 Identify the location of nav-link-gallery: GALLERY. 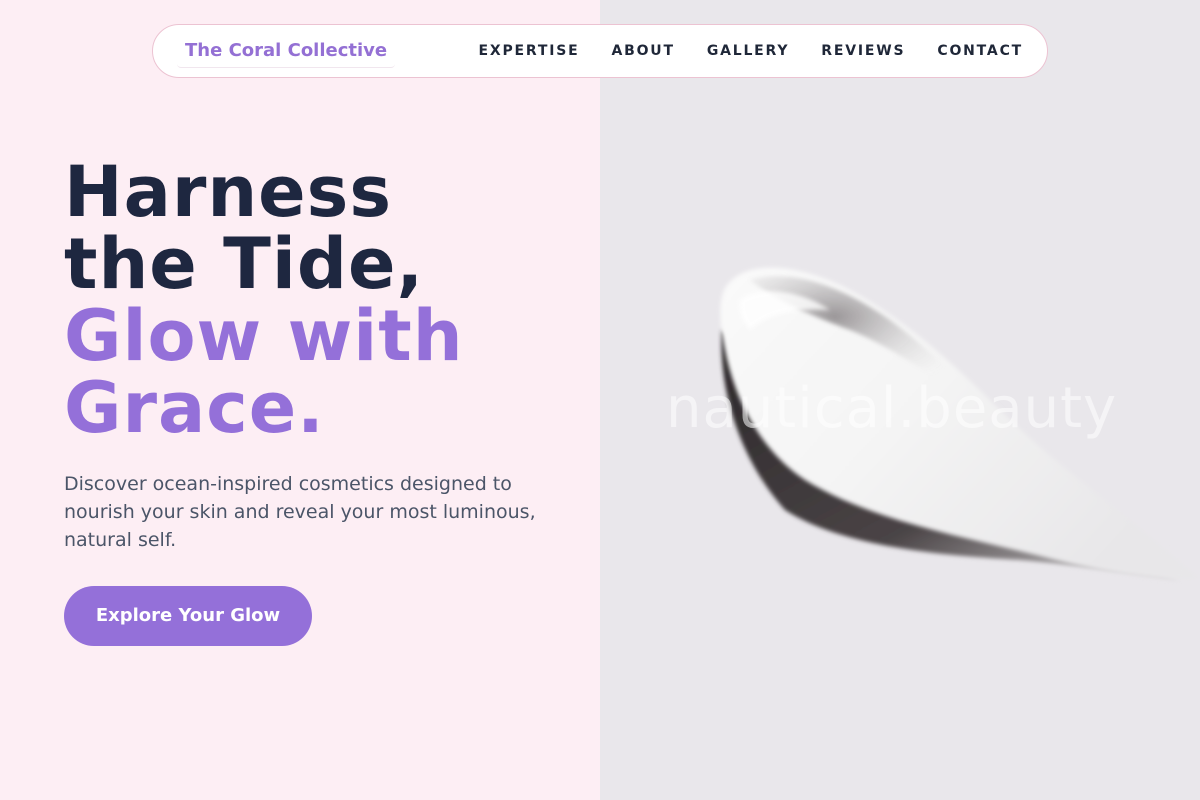
(748, 51).